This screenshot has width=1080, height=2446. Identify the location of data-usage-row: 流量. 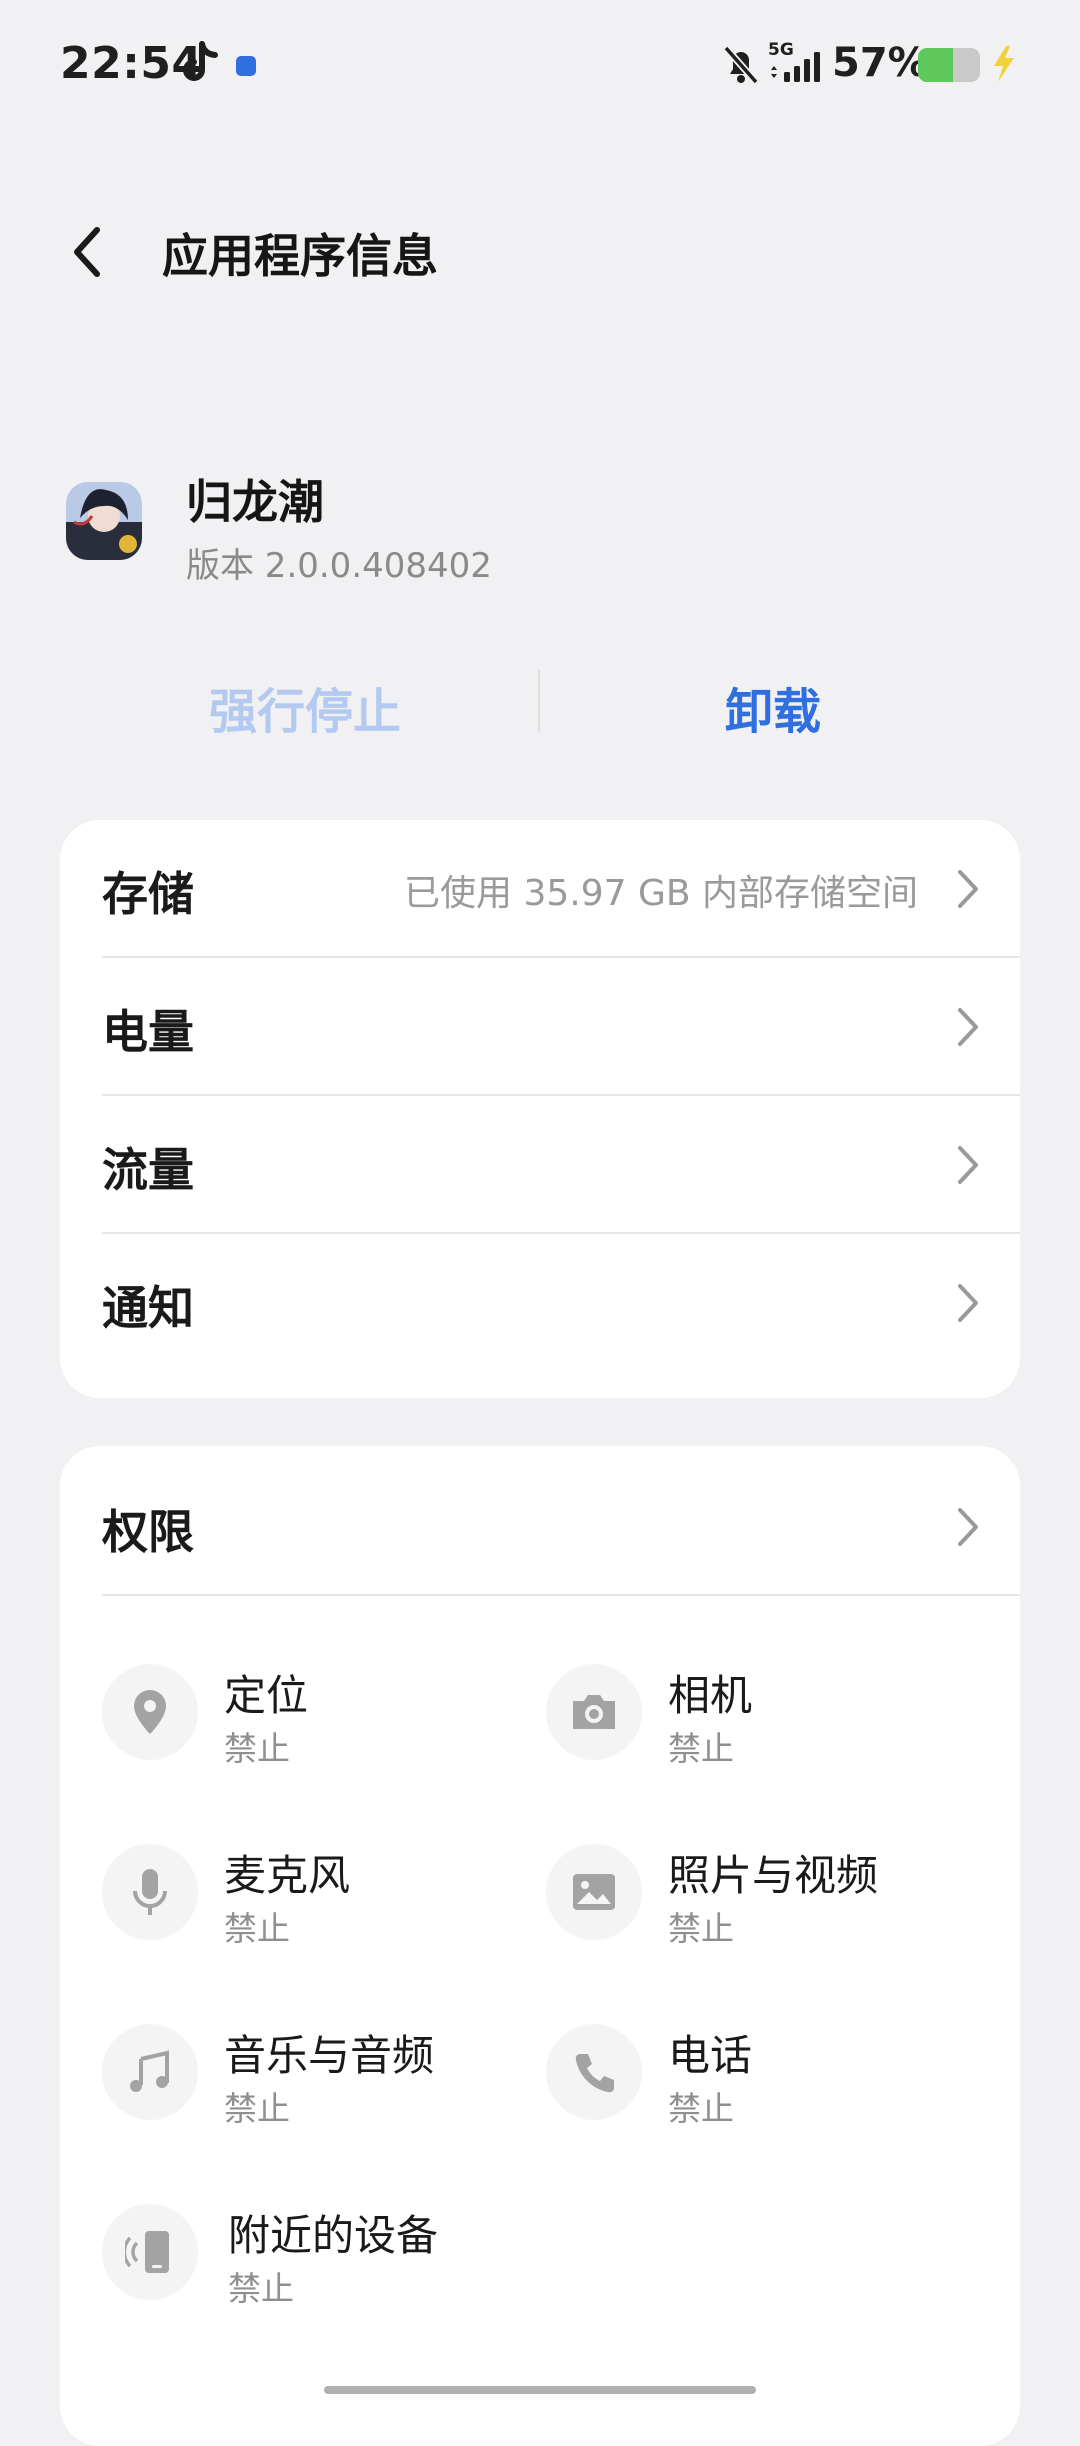
(540, 1165).